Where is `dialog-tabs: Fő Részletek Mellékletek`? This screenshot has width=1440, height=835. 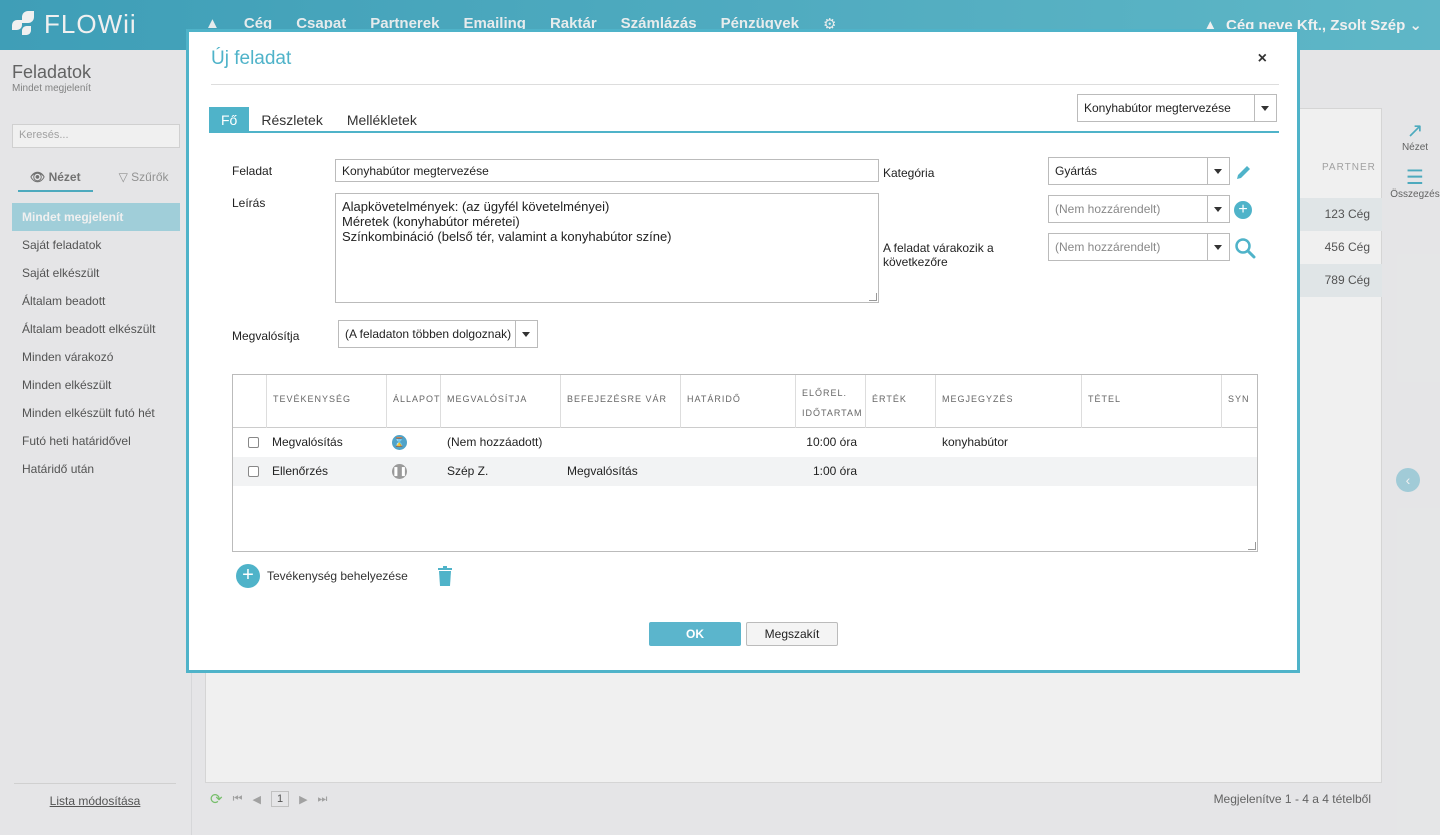 dialog-tabs: Fő Részletek Mellékletek is located at coordinates (319, 120).